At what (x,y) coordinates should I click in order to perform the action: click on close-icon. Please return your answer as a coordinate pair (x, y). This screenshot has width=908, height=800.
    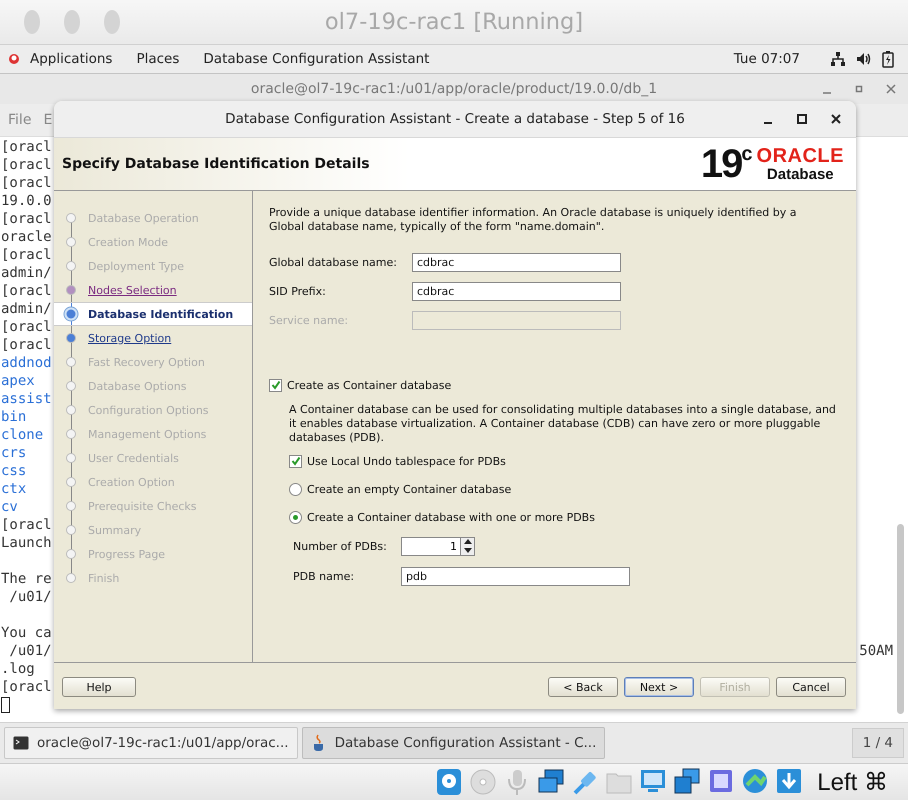
    Looking at the image, I should click on (836, 119).